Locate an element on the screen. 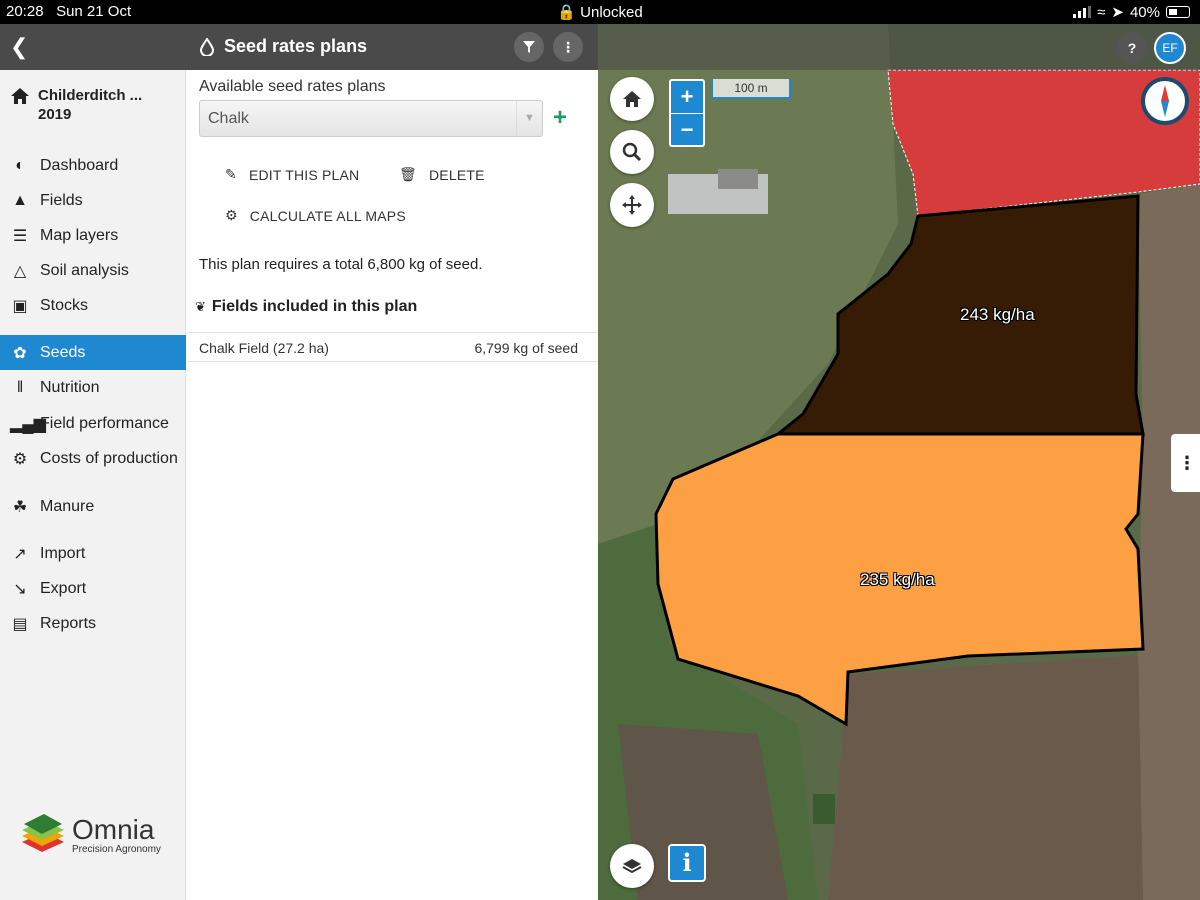 The height and width of the screenshot is (900, 1200). omnia-logo: Omnia Precision Agronomy is located at coordinates (89, 835).